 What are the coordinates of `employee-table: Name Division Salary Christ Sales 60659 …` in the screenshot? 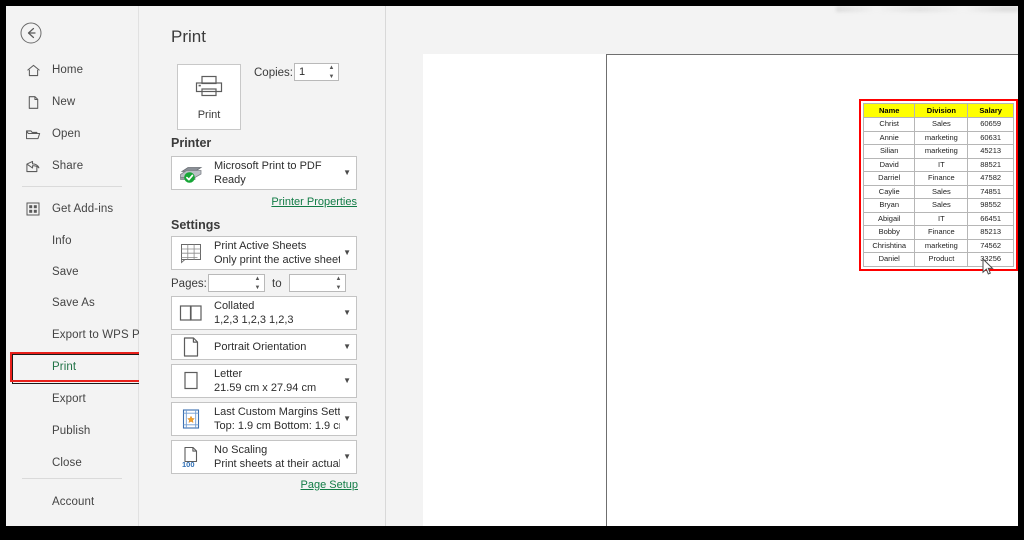 It's located at (938, 185).